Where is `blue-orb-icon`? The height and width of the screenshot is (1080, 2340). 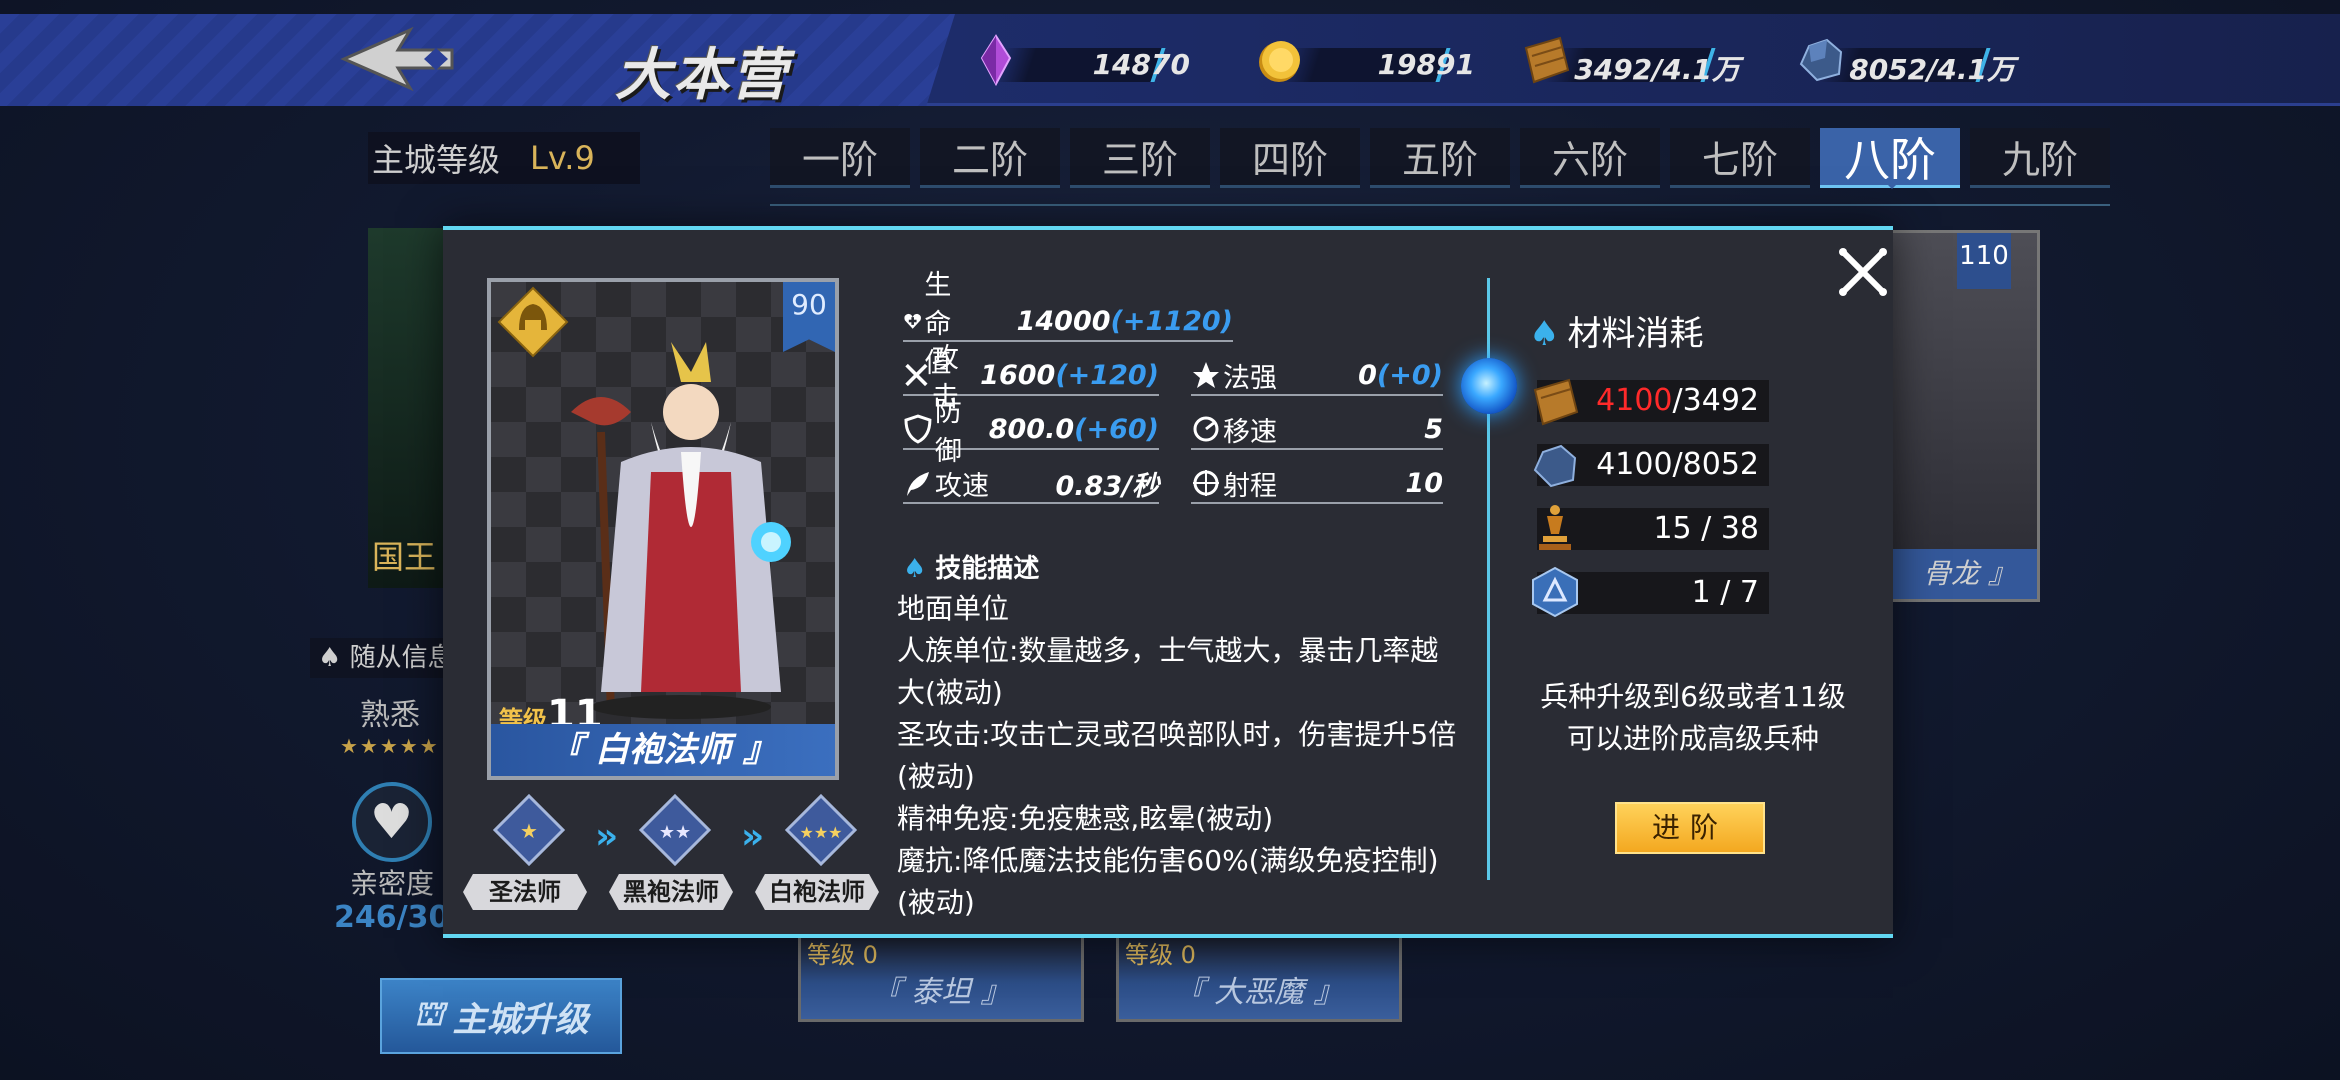
blue-orb-icon is located at coordinates (1489, 386).